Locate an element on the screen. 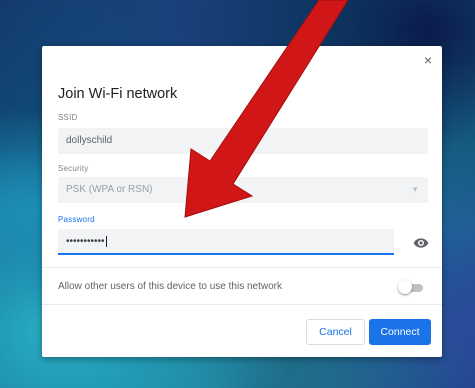 The height and width of the screenshot is (388, 475). toggle-knob is located at coordinates (405, 287).